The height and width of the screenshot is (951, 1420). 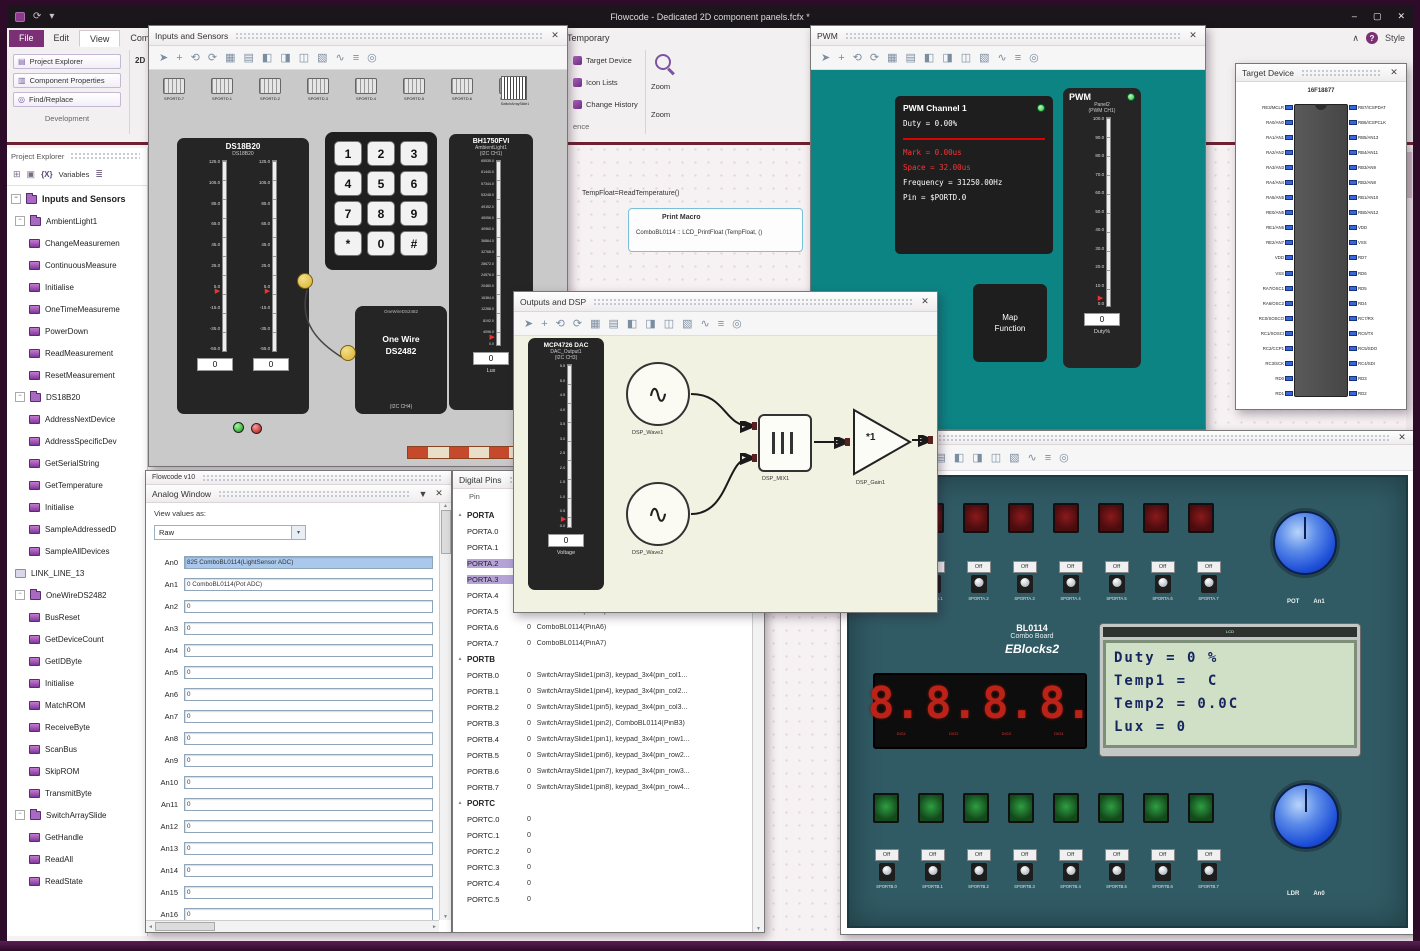 I want to click on port-connector: SPORTD.1, so click(x=222, y=89).